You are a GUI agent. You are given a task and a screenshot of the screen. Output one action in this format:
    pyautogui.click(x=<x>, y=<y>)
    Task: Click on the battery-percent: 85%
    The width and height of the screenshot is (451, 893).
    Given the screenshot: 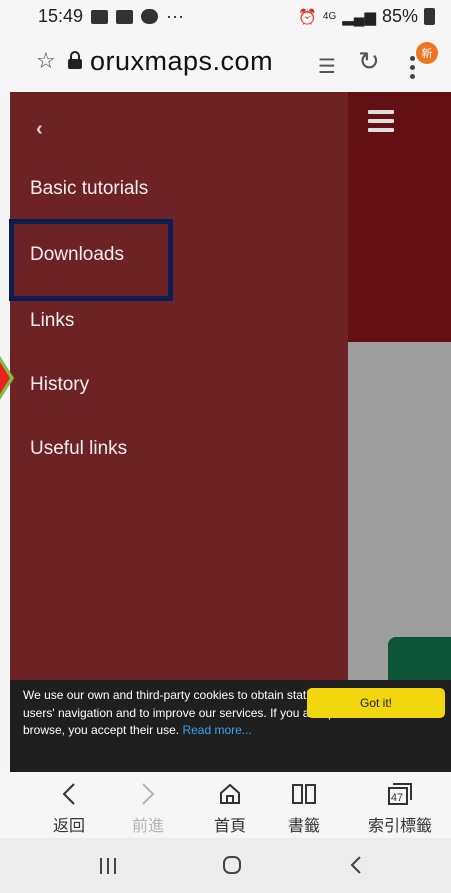 What is the action you would take?
    pyautogui.click(x=399, y=16)
    